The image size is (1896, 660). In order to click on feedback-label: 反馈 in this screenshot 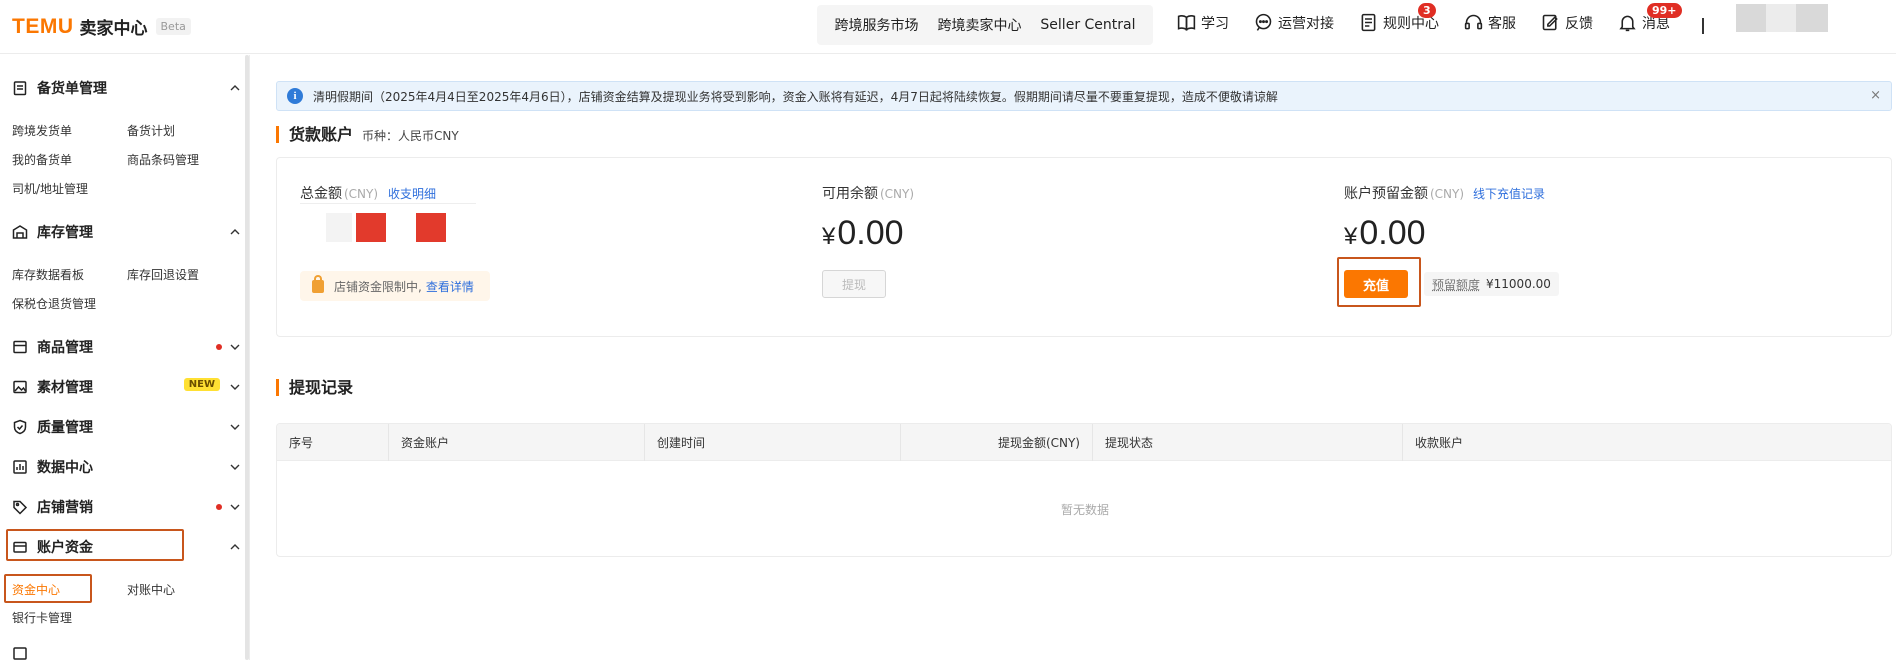, I will do `click(1579, 23)`.